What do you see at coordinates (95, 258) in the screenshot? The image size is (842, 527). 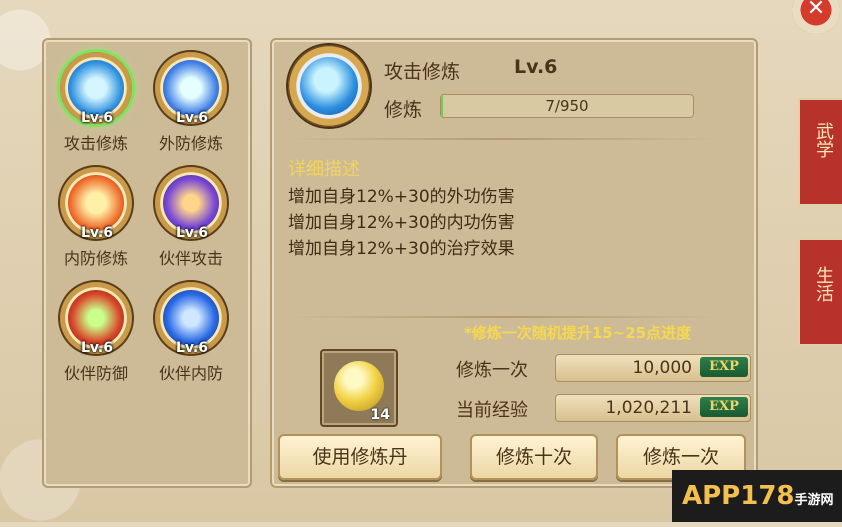 I see `skill-name: 内防修炼` at bounding box center [95, 258].